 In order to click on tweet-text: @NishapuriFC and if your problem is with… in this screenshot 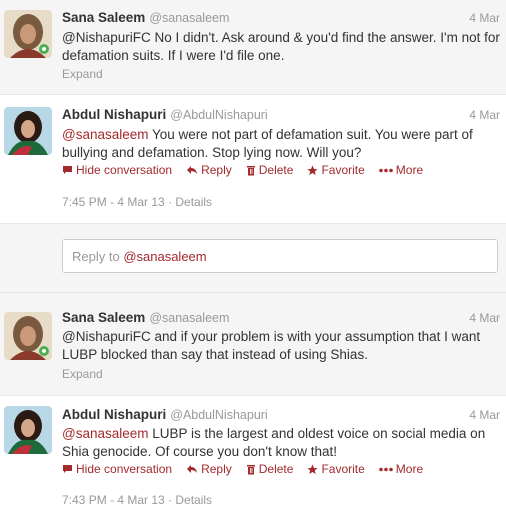, I will do `click(271, 345)`.